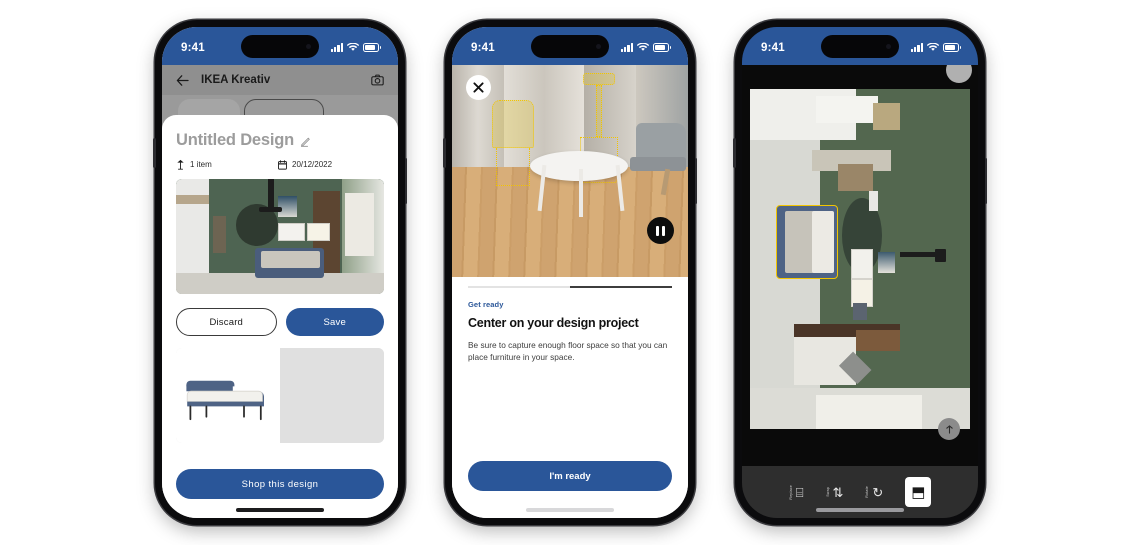  Describe the element at coordinates (799, 492) in the screenshot. I see `replace-icon: ⌸` at that location.